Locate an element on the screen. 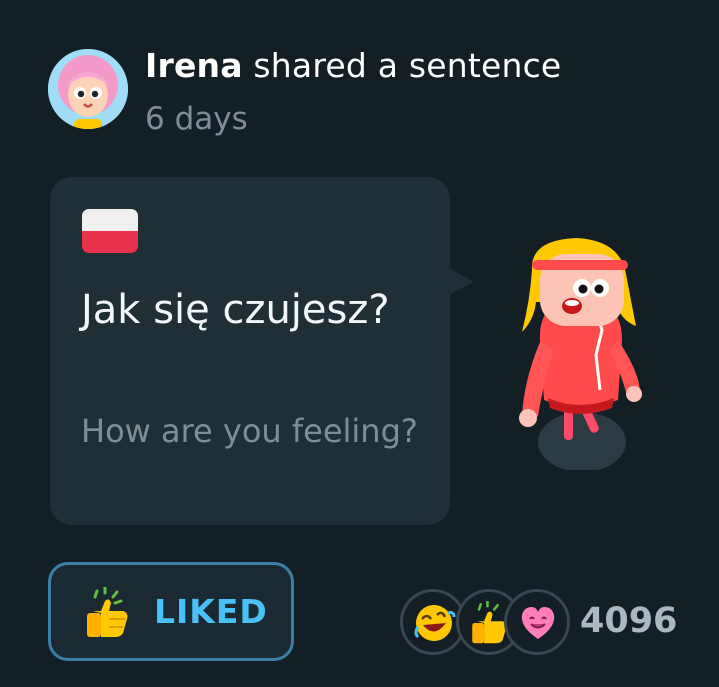 The height and width of the screenshot is (687, 719). user-avatar-icon is located at coordinates (88, 89).